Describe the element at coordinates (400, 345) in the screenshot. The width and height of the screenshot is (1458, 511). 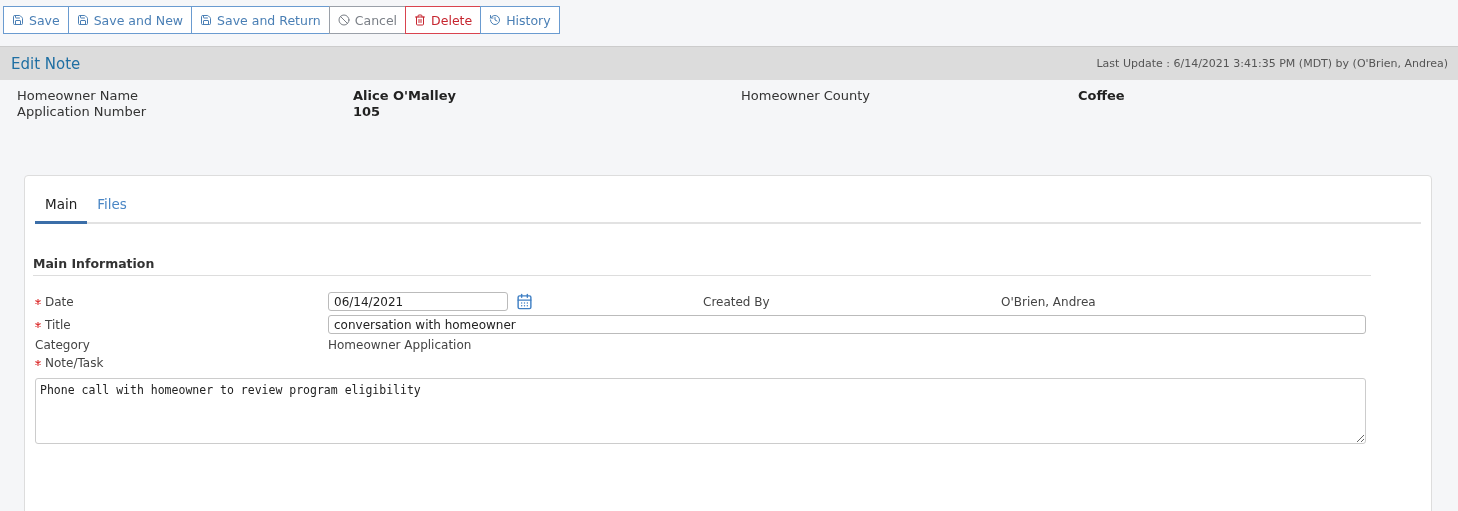
I see `field-value: Homeowner Application` at that location.